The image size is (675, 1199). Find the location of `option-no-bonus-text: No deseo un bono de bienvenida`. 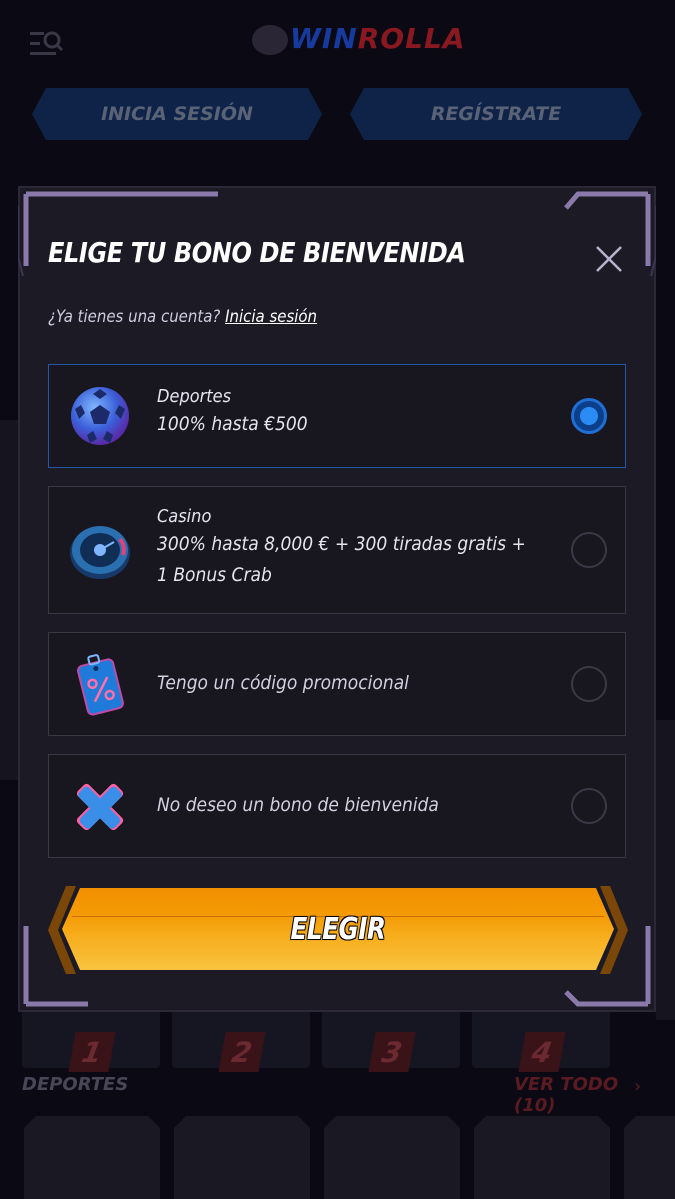

option-no-bonus-text: No deseo un bono de bienvenida is located at coordinates (337, 805).